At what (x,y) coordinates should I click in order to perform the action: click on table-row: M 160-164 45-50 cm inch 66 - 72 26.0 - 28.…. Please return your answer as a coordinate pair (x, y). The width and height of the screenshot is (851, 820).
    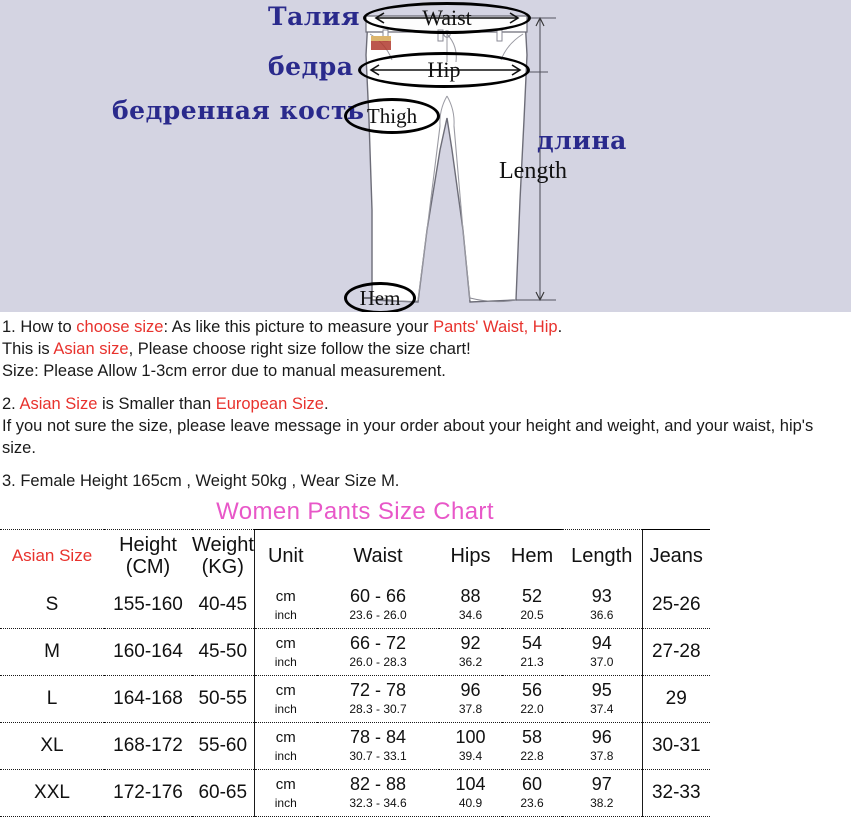
    Looking at the image, I should click on (355, 652).